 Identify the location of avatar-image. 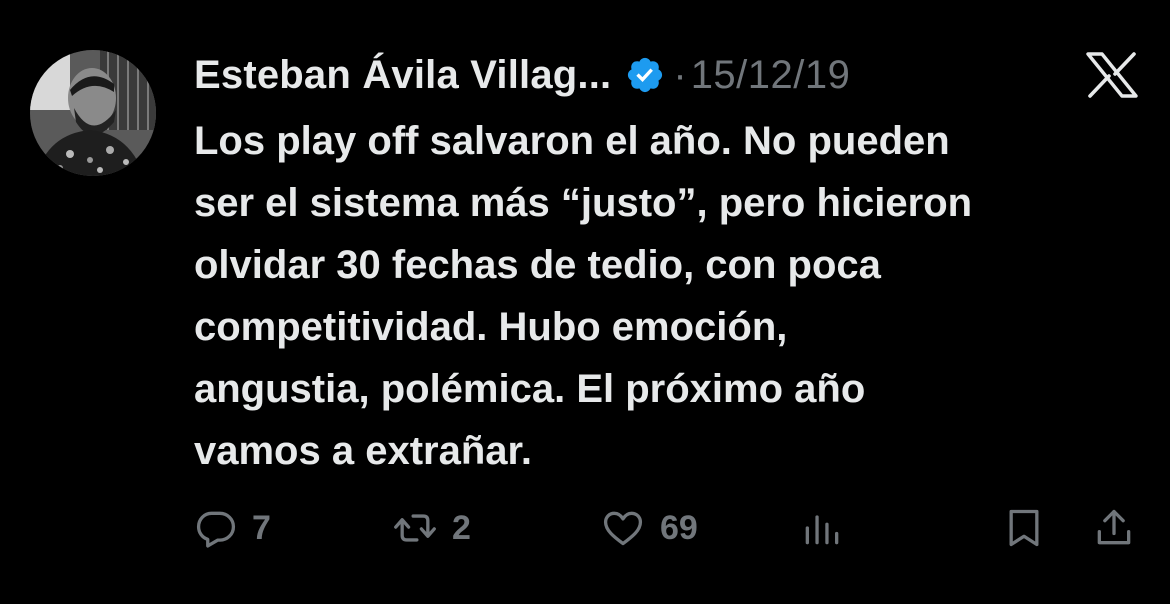
(93, 113).